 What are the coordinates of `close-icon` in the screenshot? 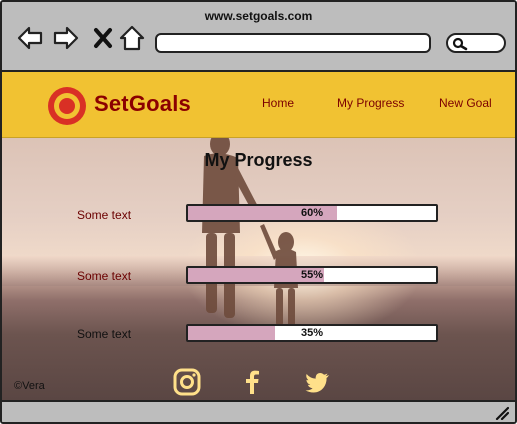 It's located at (104, 38).